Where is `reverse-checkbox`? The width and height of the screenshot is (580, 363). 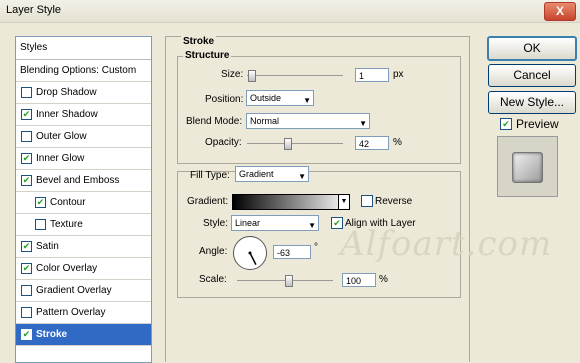 reverse-checkbox is located at coordinates (367, 201).